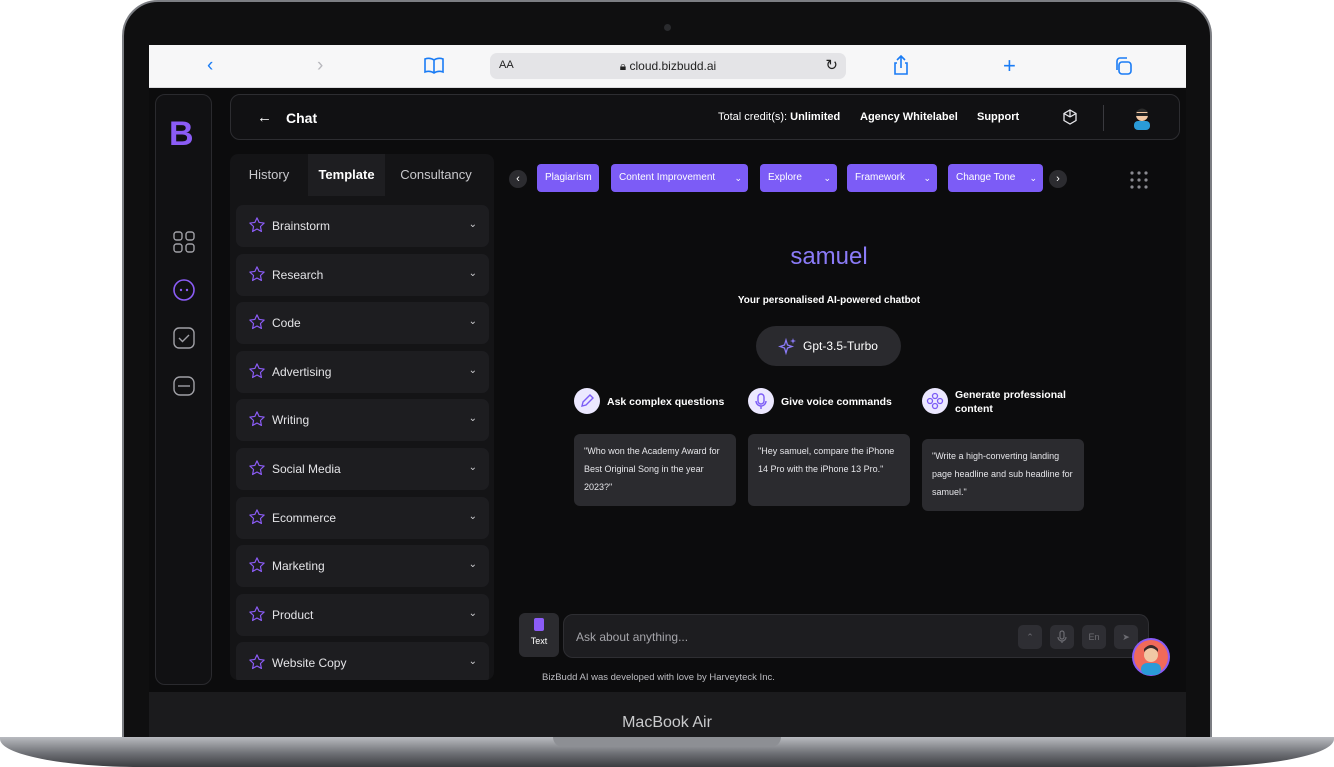  I want to click on category-label: Ecommerce, so click(304, 517).